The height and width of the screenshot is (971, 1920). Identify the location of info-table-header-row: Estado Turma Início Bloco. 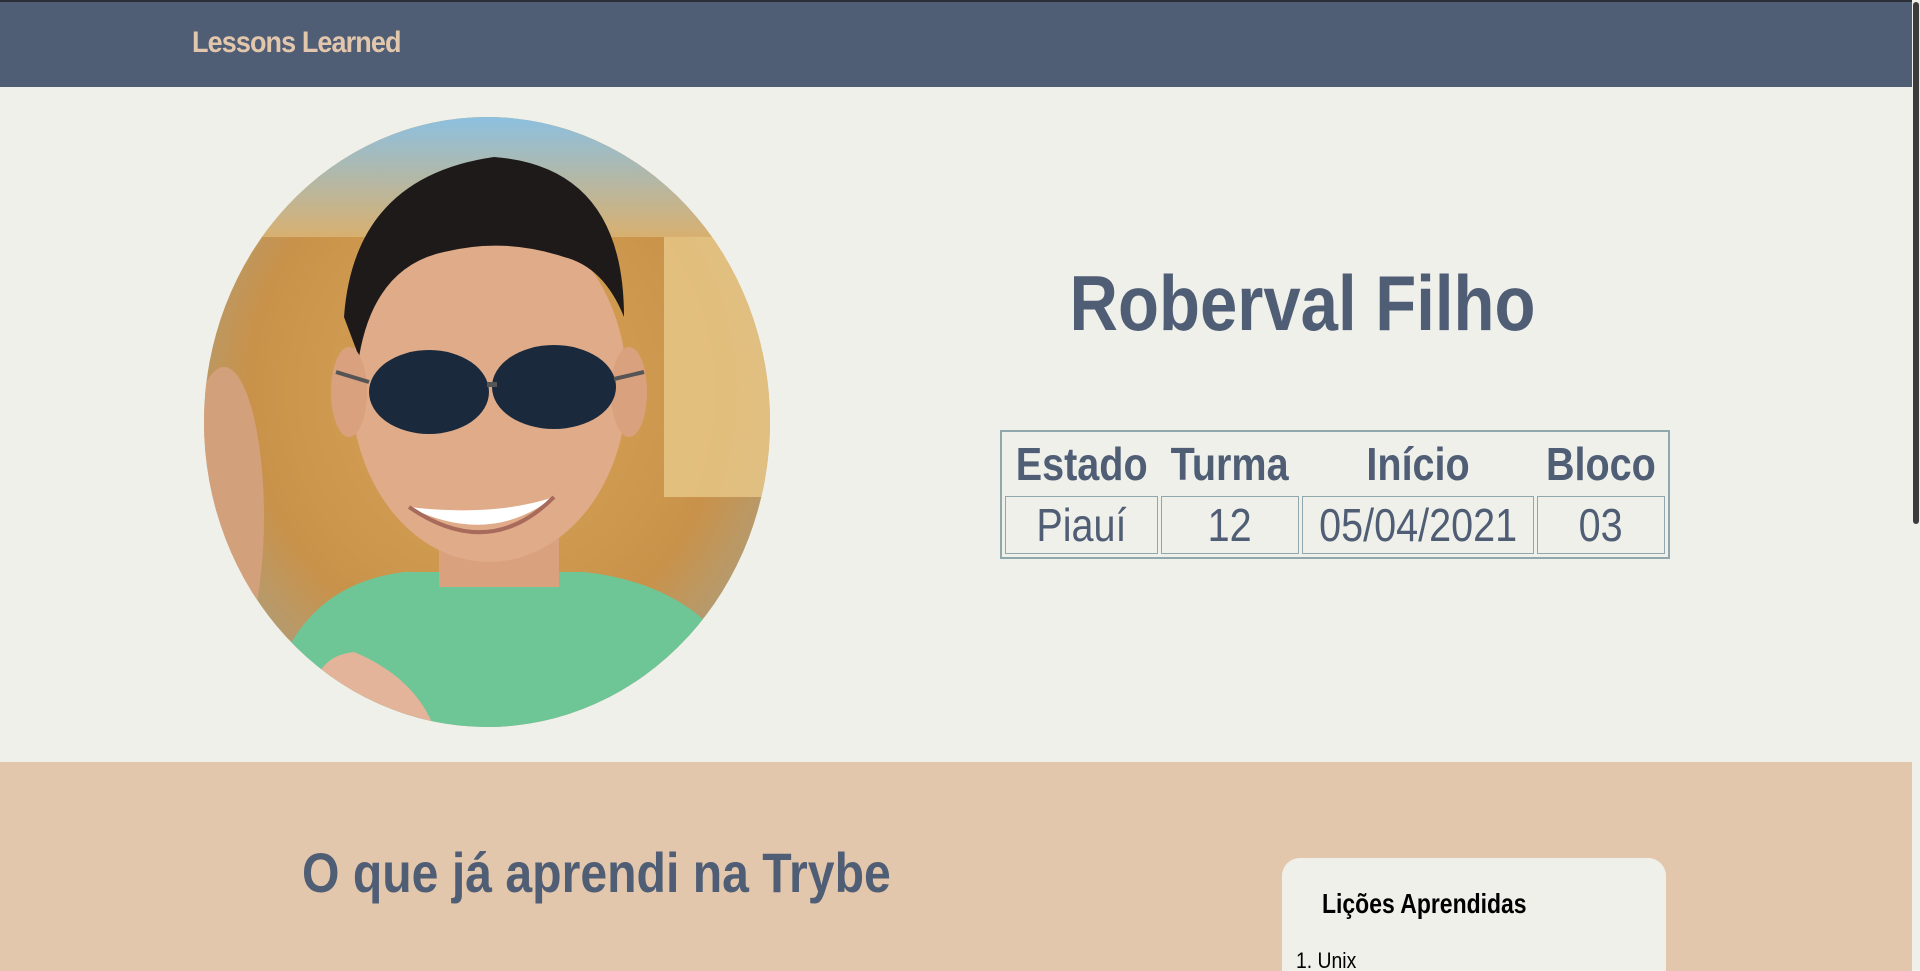
(1335, 464).